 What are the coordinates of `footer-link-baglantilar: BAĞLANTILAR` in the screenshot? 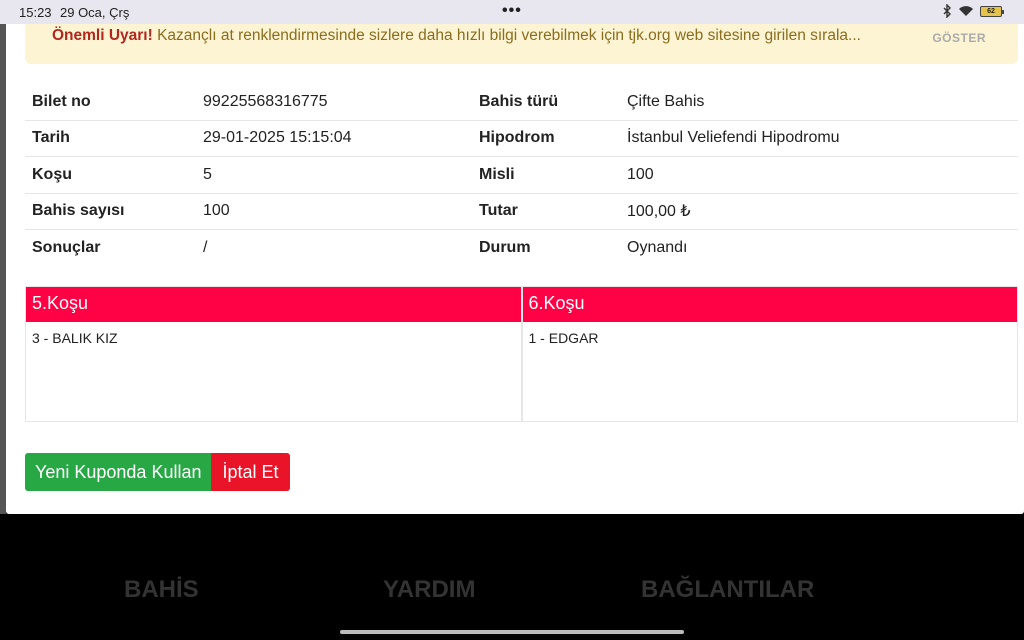 It's located at (727, 590).